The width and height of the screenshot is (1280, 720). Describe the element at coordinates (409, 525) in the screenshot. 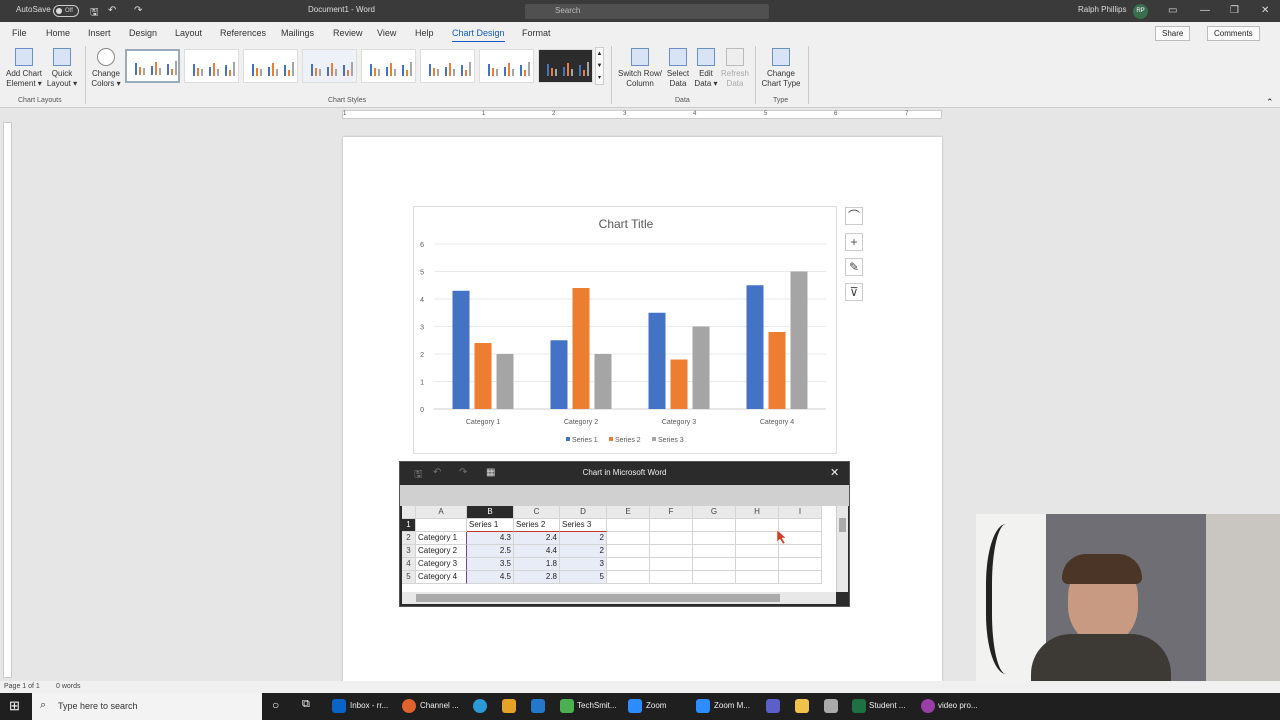

I see `row-header: 1` at that location.